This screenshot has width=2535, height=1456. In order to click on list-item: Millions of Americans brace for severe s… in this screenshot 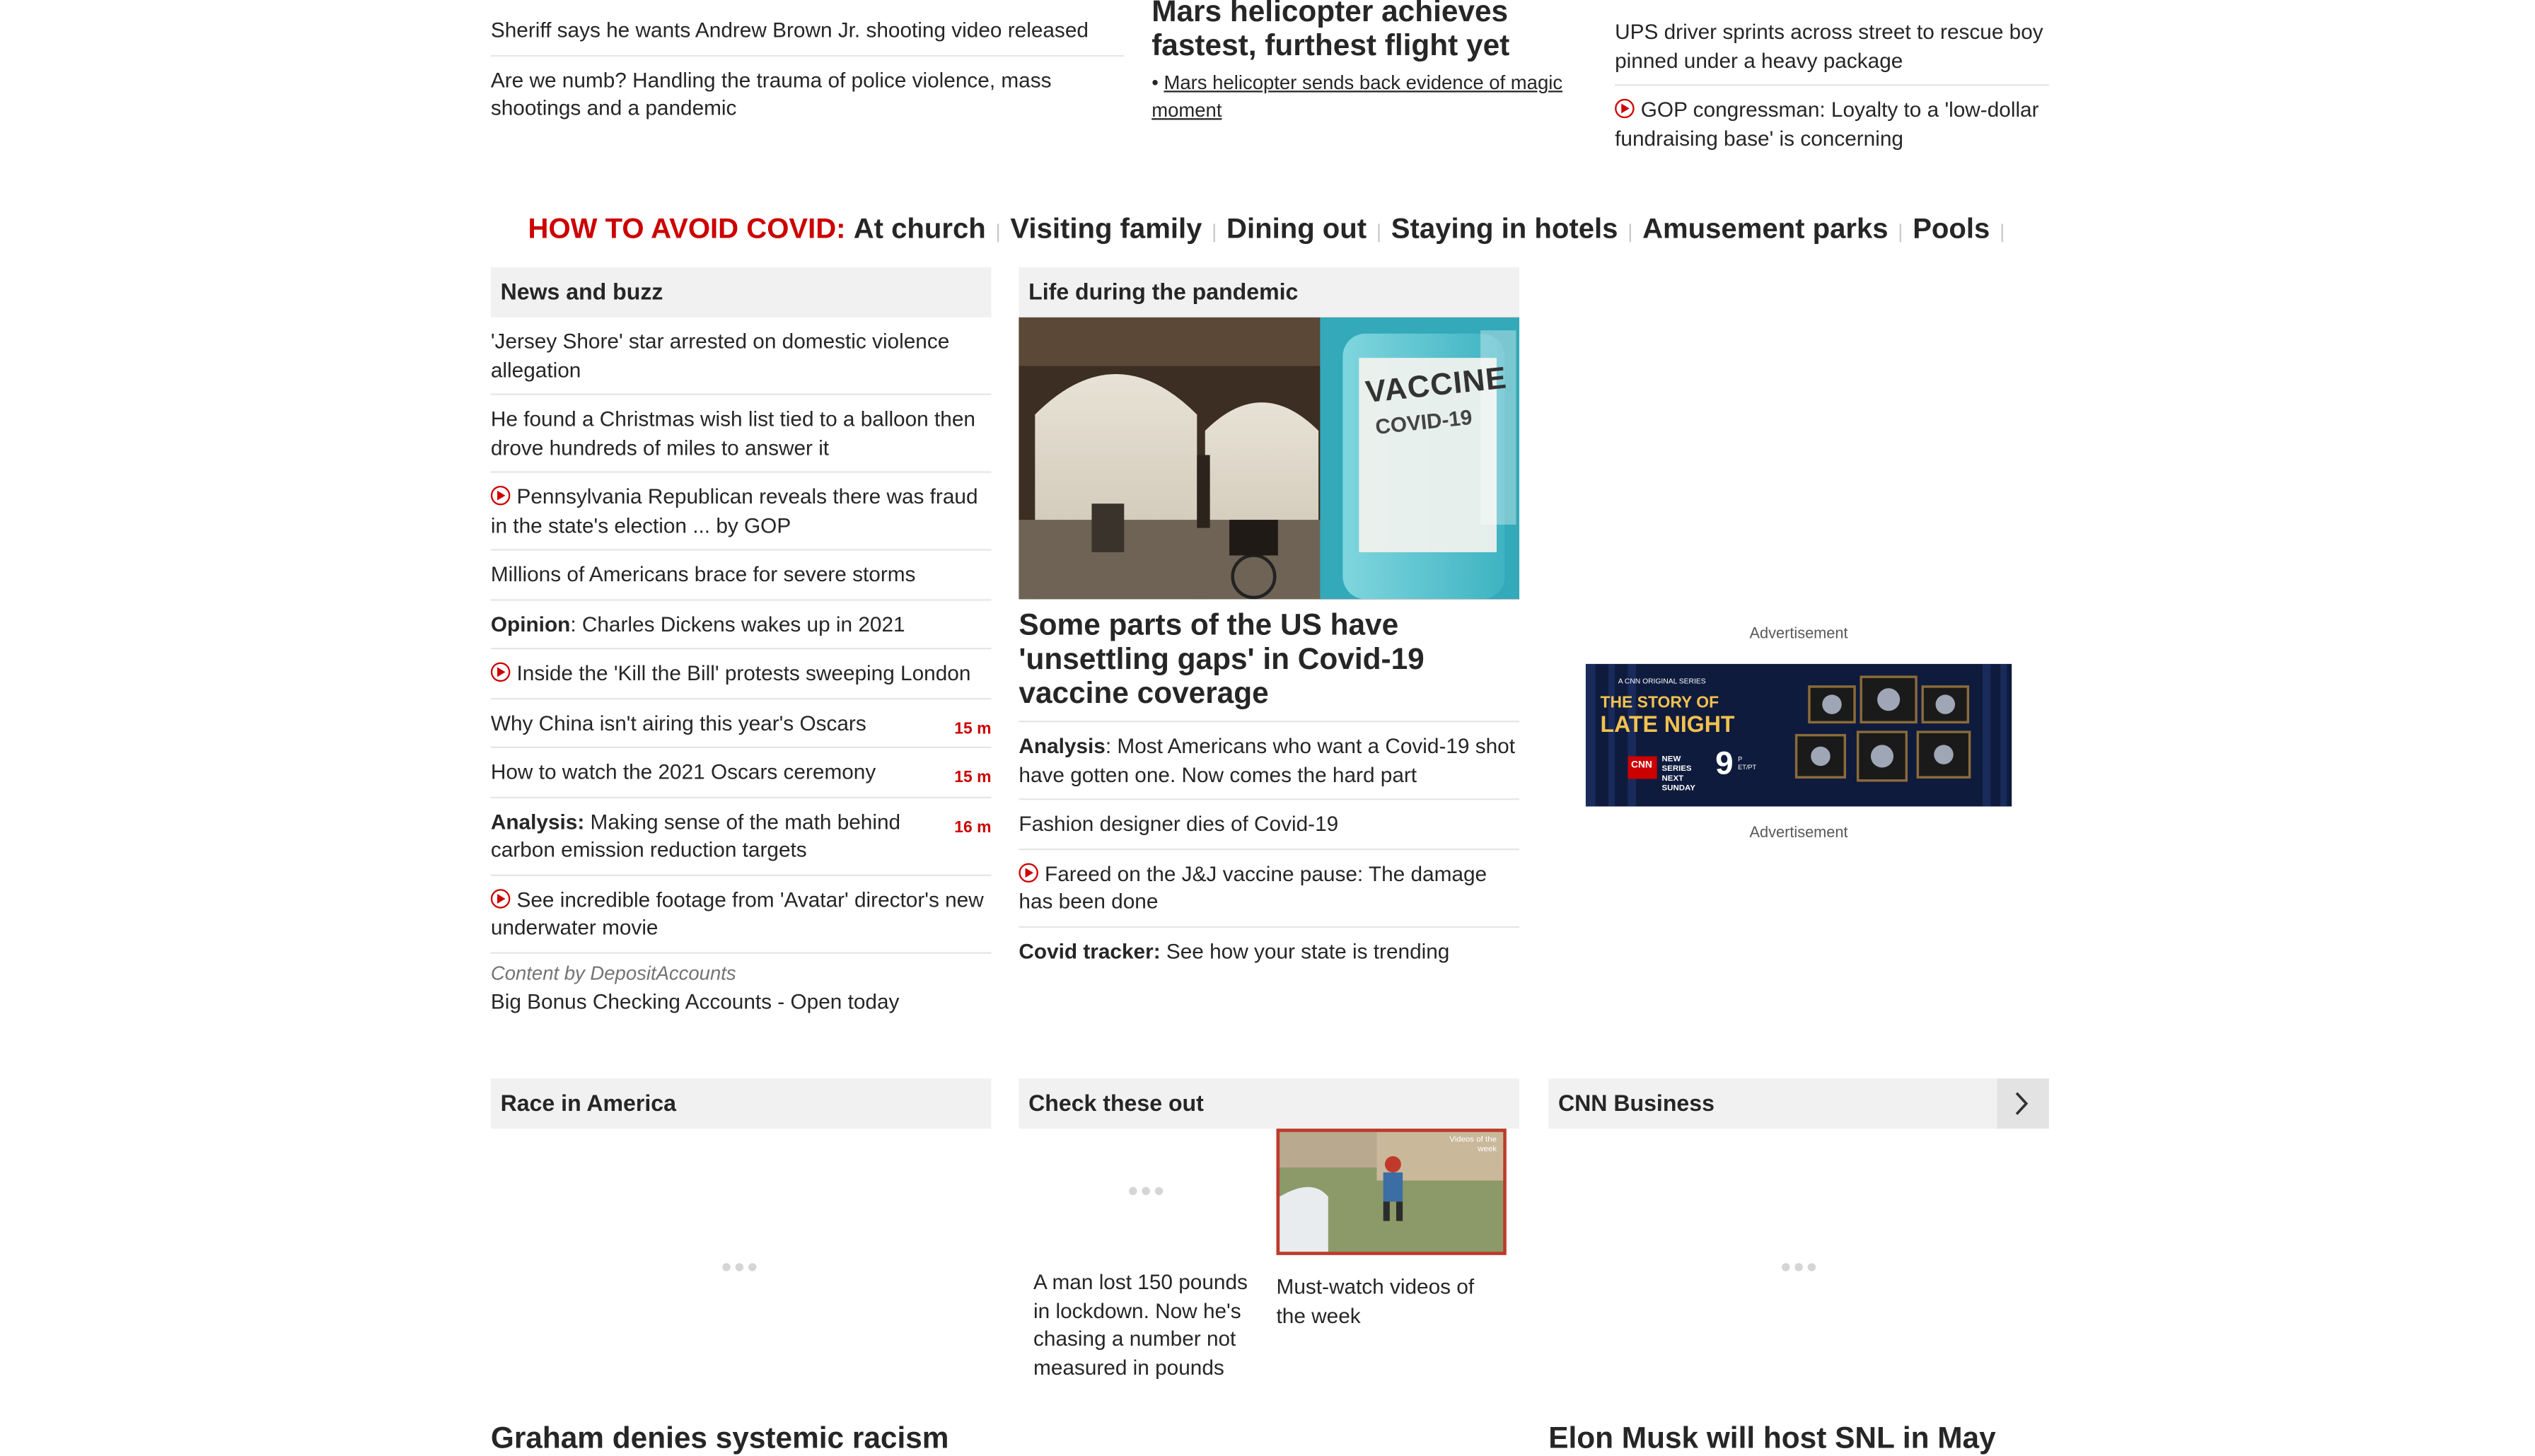, I will do `click(741, 575)`.